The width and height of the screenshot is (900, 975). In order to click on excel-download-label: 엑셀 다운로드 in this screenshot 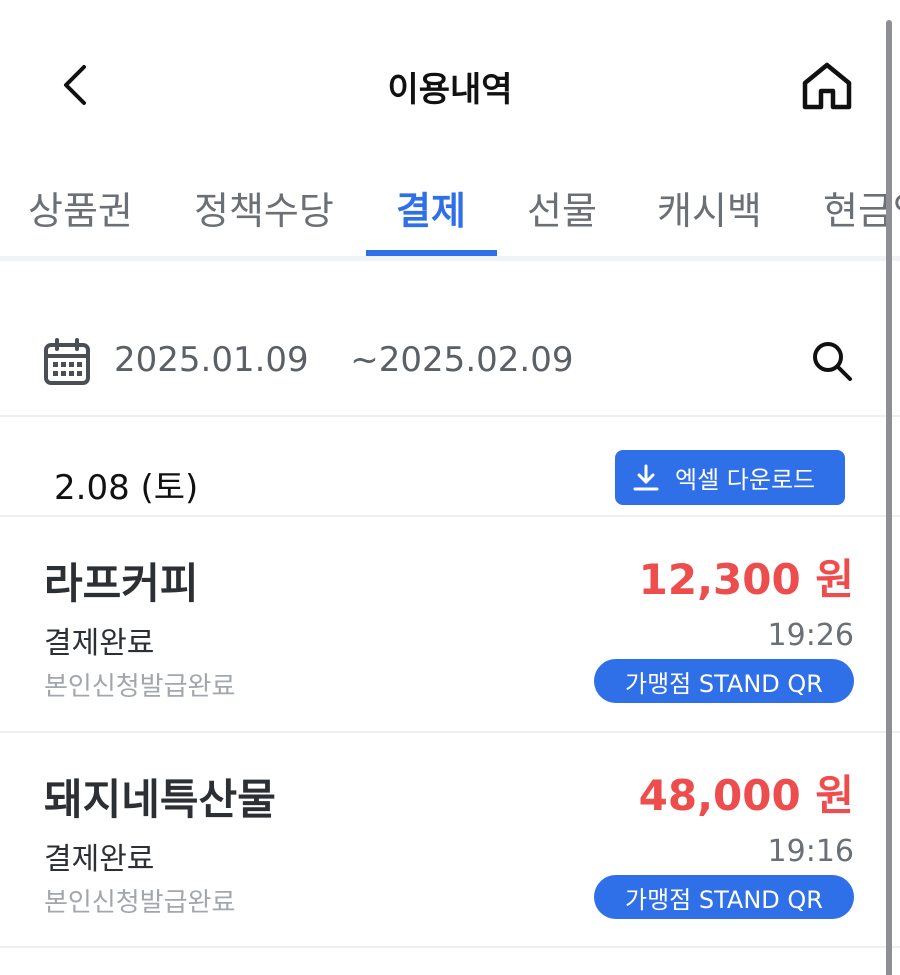, I will do `click(745, 480)`.